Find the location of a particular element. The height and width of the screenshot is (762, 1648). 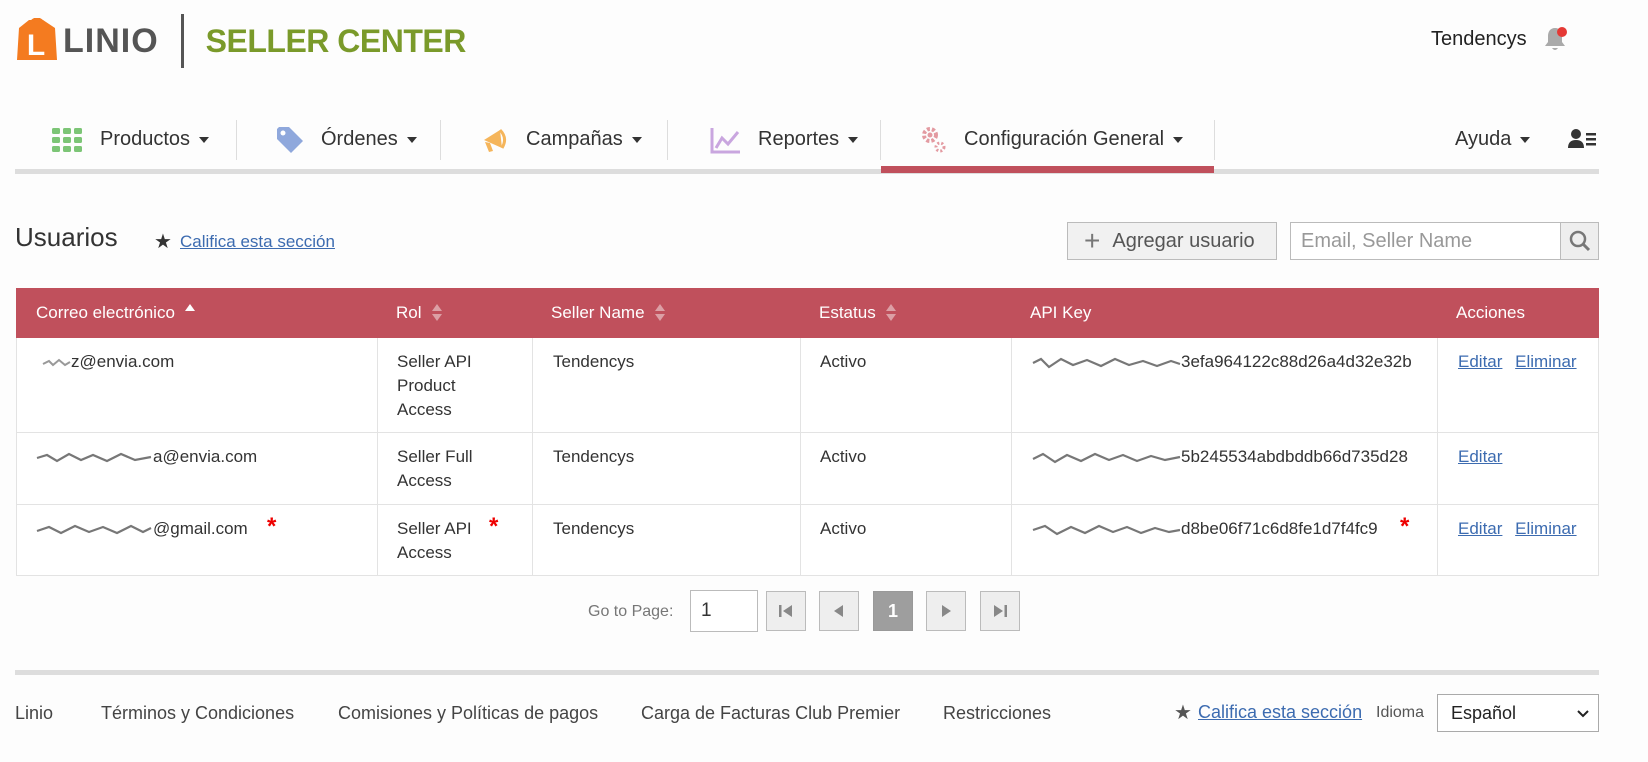

nav-productos: Productos is located at coordinates (131, 139).